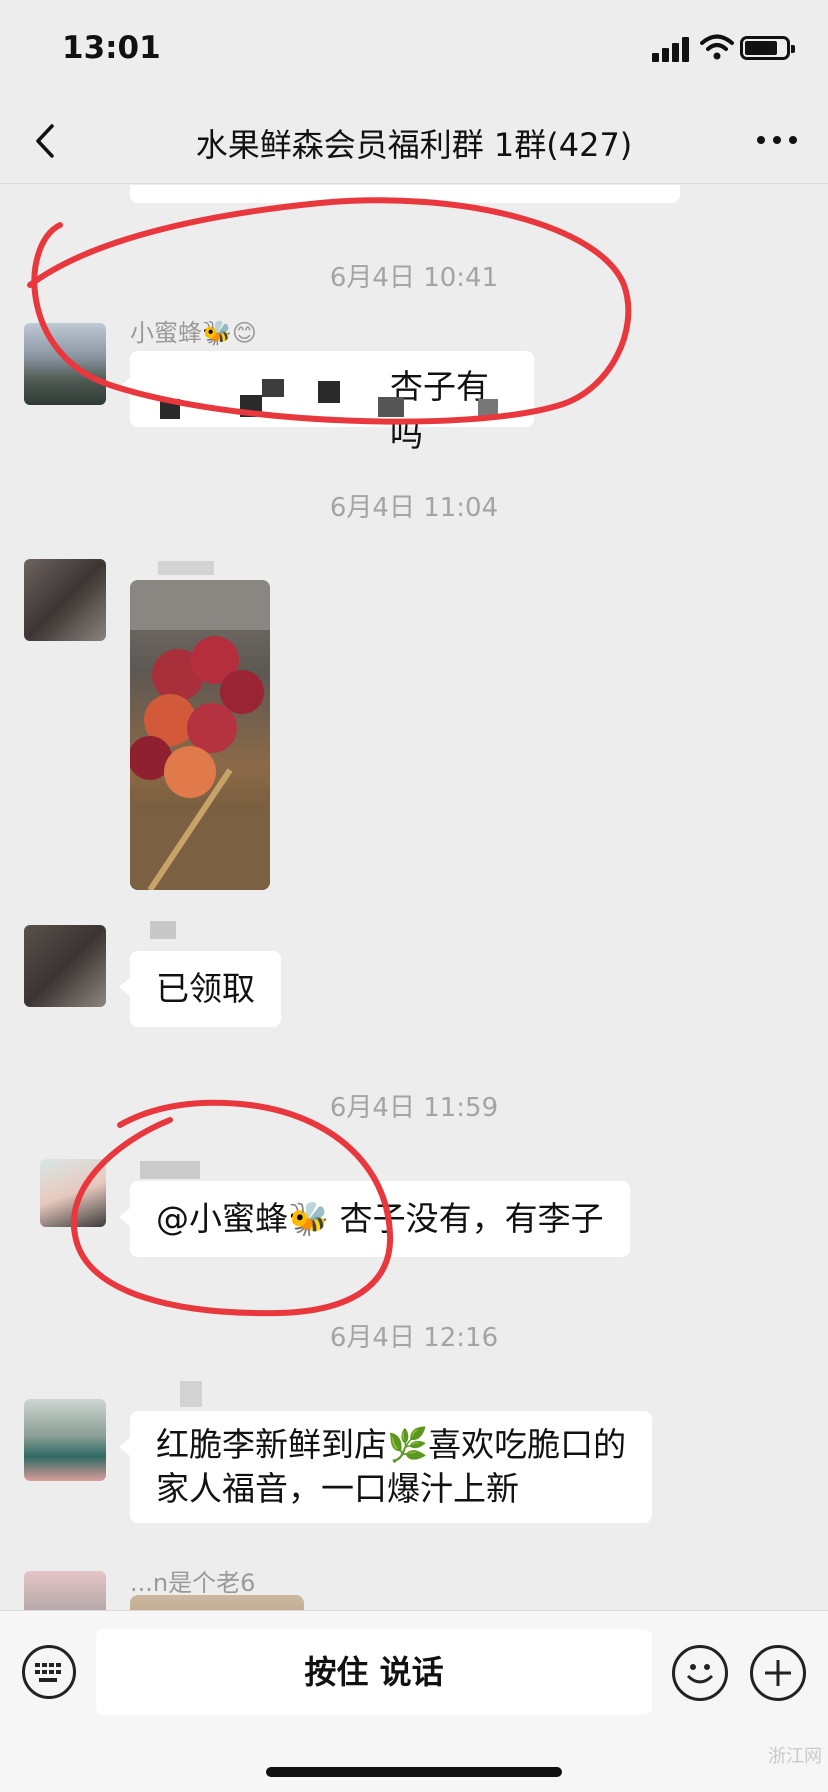 This screenshot has height=1792, width=828. What do you see at coordinates (385, 1467) in the screenshot?
I see `message-bubble: 红脆李新鲜到店🌿喜欢吃脆口的 家人福音，一口爆汁上新` at bounding box center [385, 1467].